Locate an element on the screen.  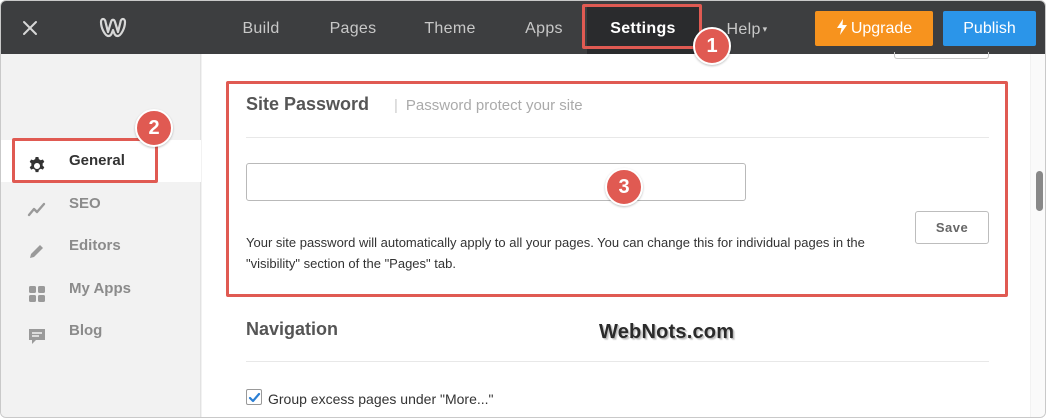
sidebar-item-seo: SEO is located at coordinates (101, 204).